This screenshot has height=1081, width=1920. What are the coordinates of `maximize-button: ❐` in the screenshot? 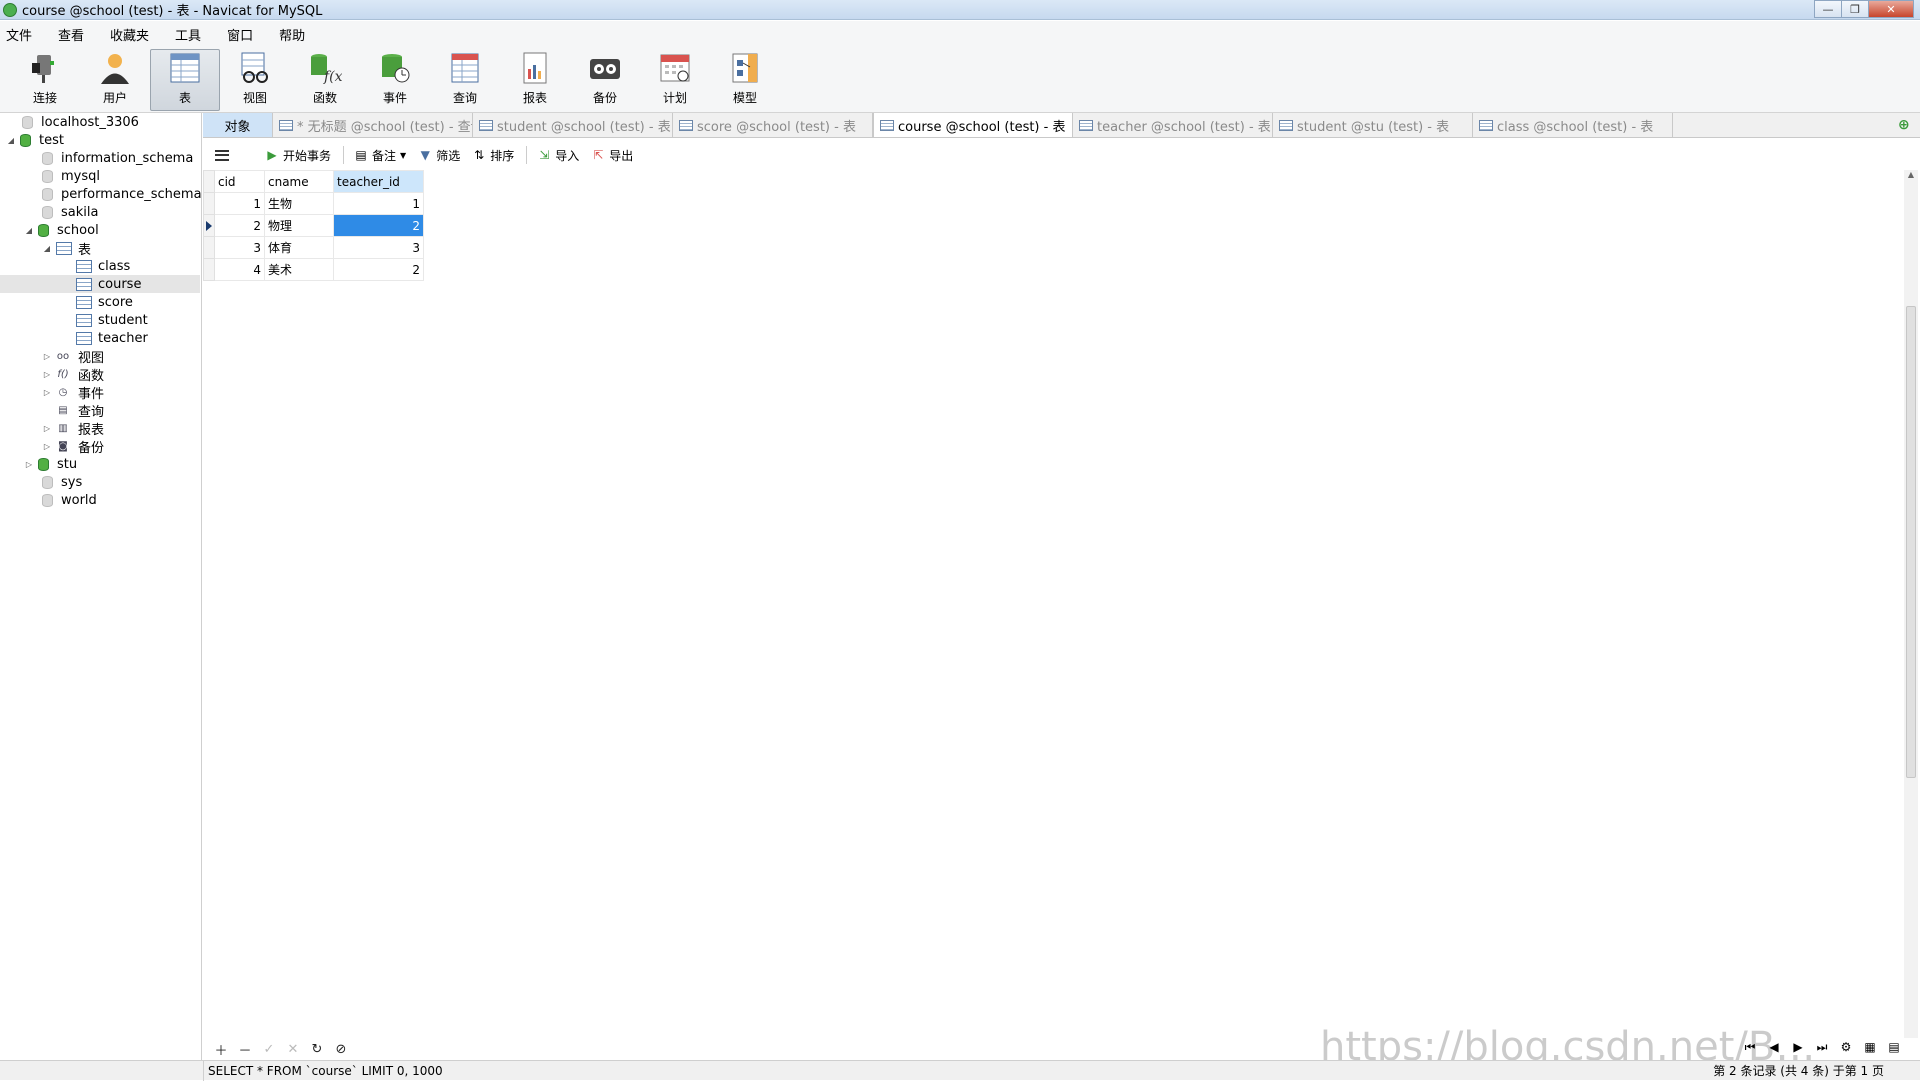 It's located at (1855, 9).